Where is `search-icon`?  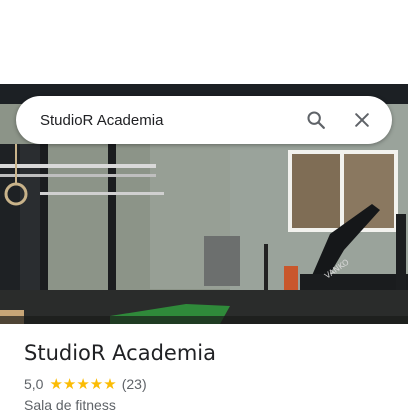
search-icon is located at coordinates (316, 120).